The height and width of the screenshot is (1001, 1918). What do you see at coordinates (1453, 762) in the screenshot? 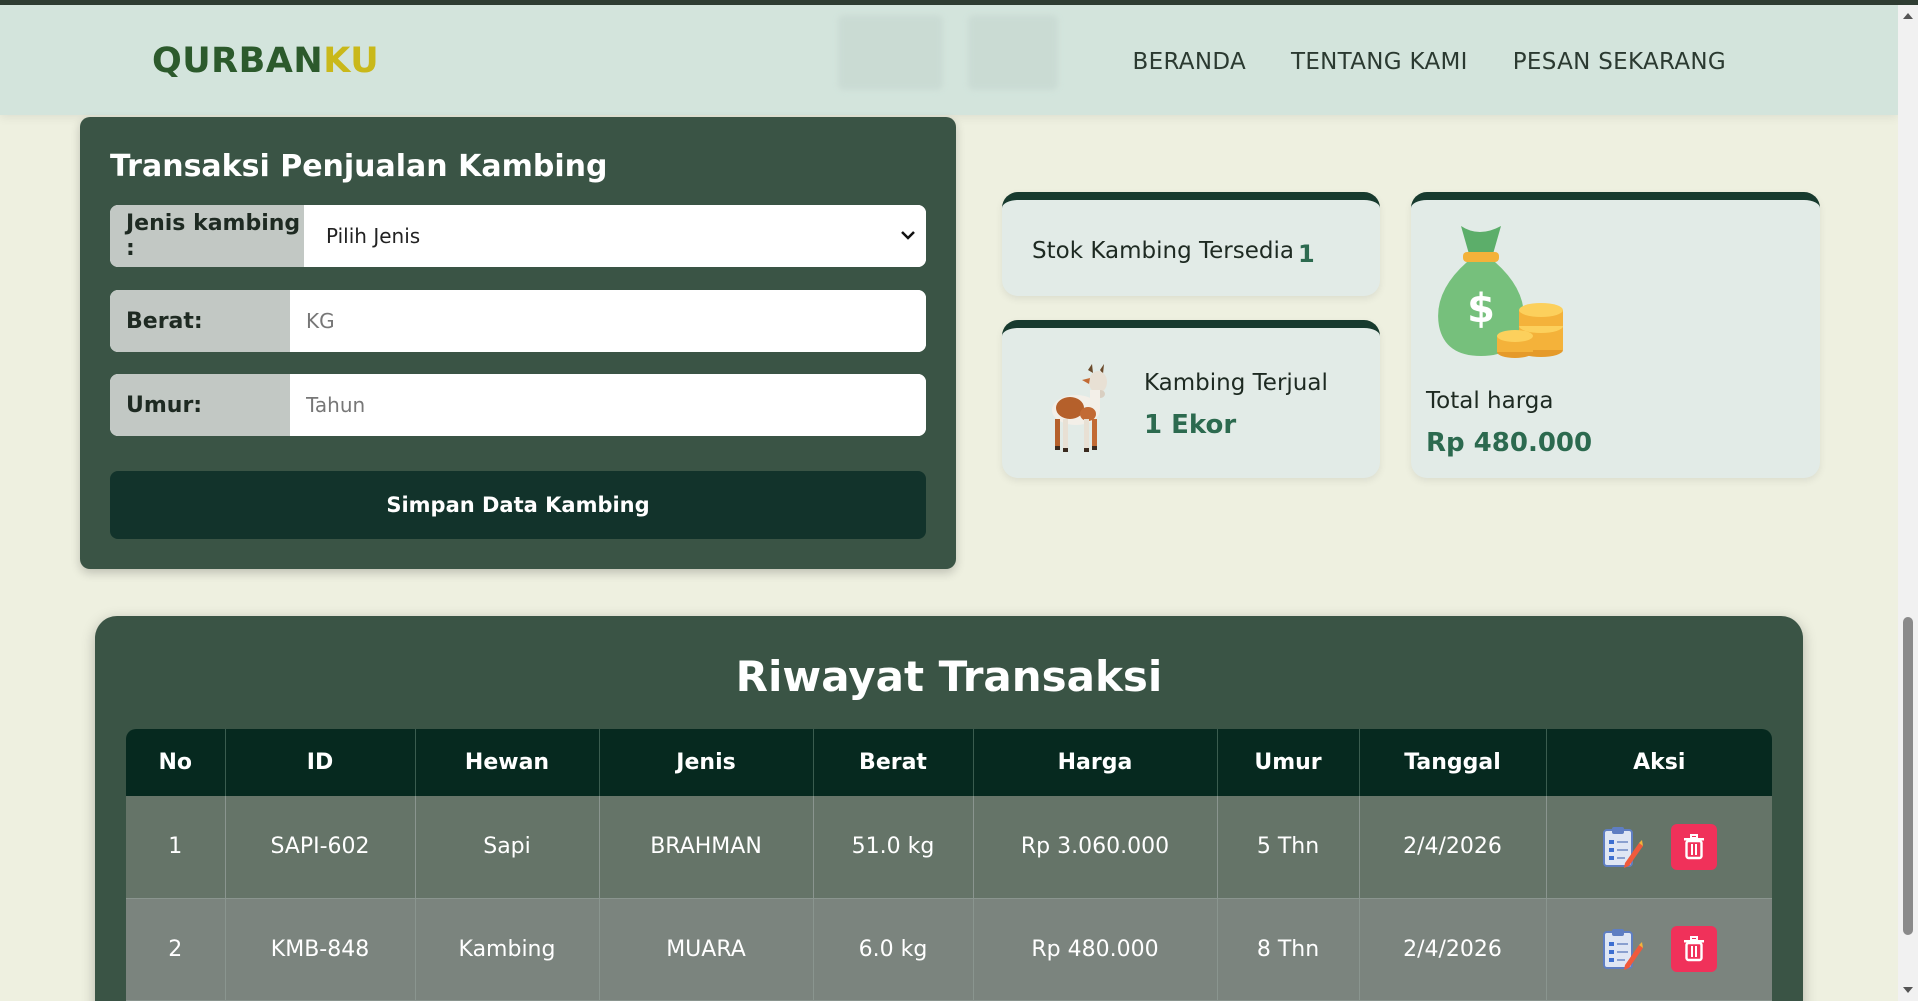
I see `header-tanggal: Tanggal` at bounding box center [1453, 762].